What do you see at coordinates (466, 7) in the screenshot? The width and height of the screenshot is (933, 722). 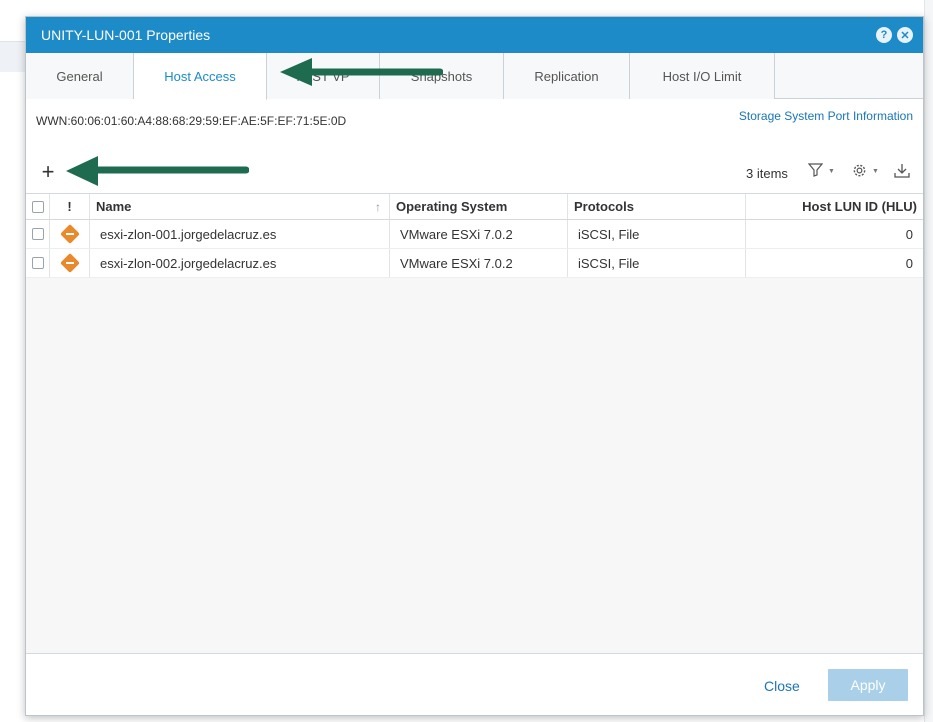 I see `background-app-header` at bounding box center [466, 7].